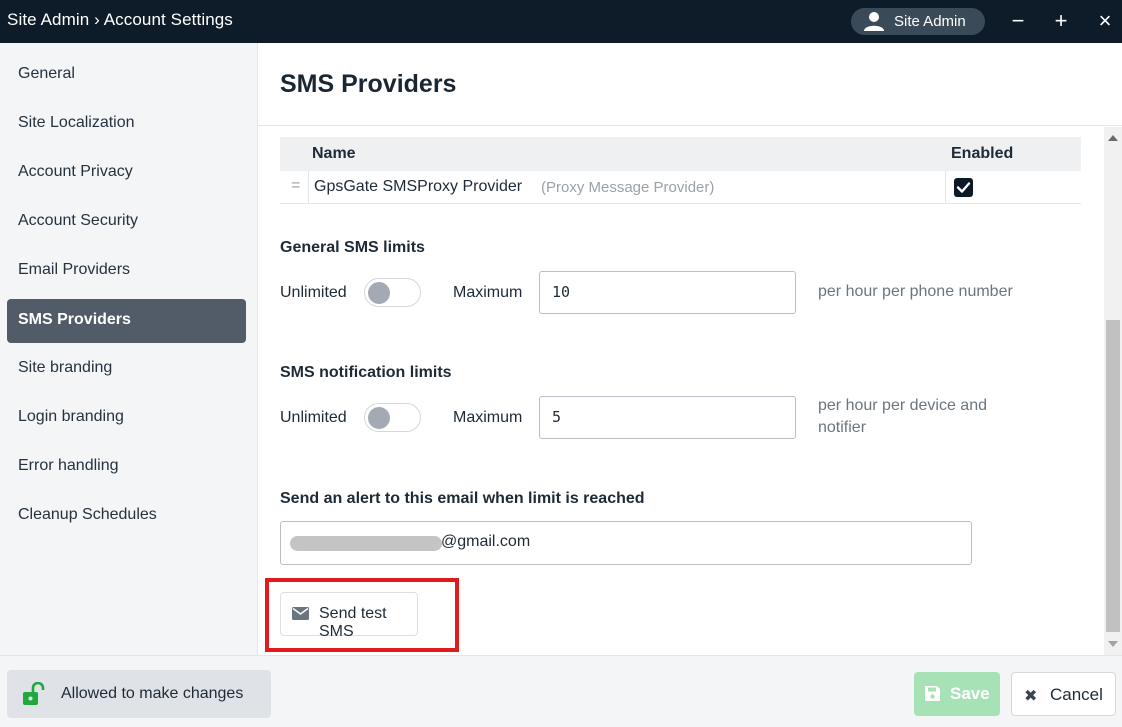 Image resolution: width=1122 pixels, height=727 pixels. I want to click on provider-enabled-checkbox, so click(963, 187).